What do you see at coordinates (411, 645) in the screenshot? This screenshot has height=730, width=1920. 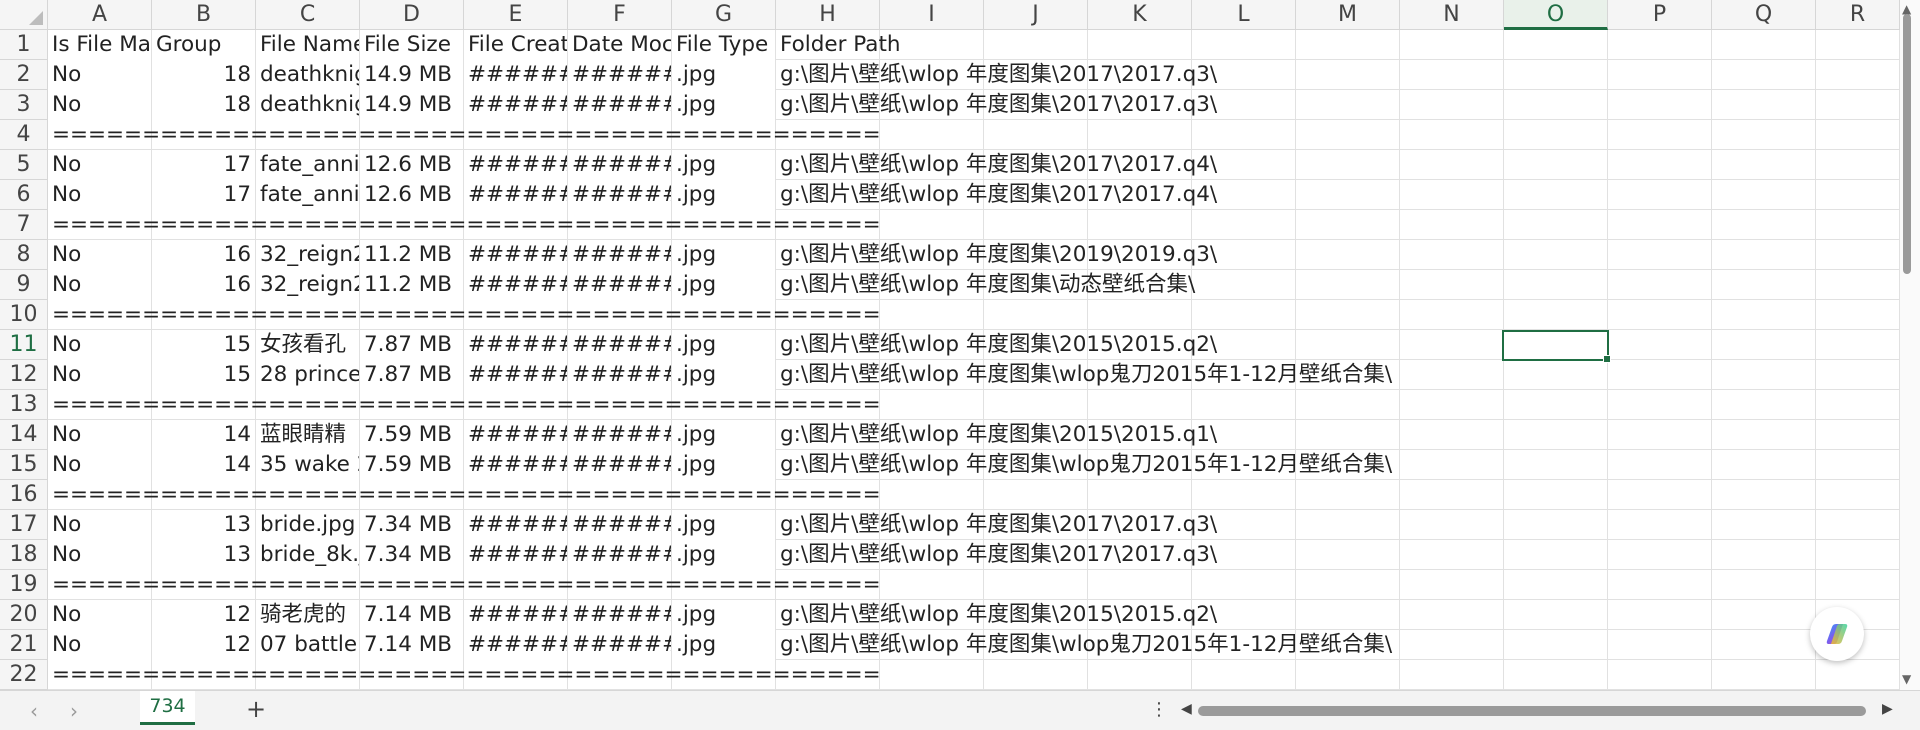 I see `cell-file-size: 7.14 MB` at bounding box center [411, 645].